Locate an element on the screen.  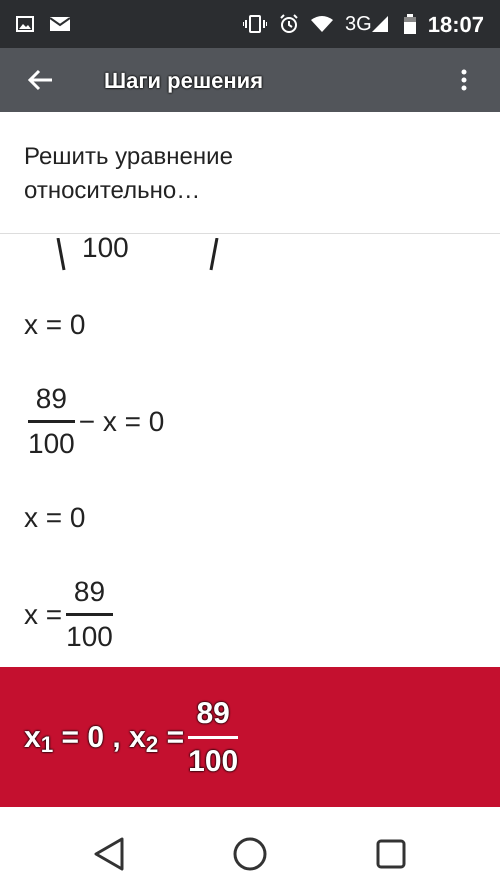
clock: 18:07 is located at coordinates (456, 24).